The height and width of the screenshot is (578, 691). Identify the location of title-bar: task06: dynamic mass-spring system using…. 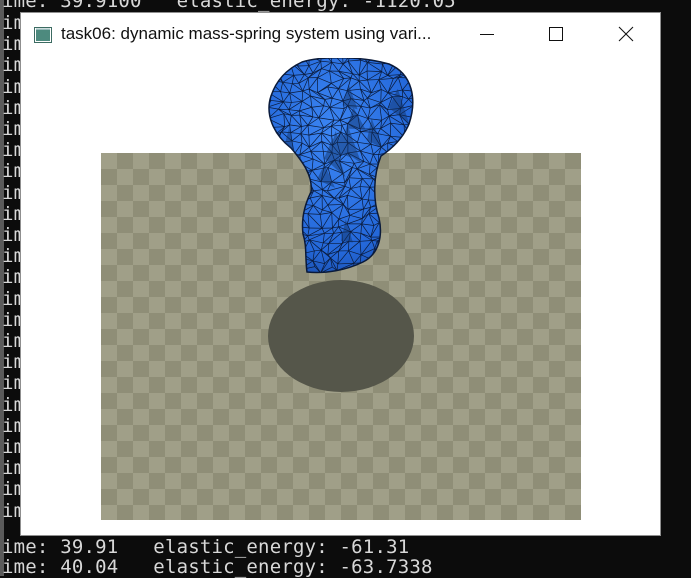
(340, 35).